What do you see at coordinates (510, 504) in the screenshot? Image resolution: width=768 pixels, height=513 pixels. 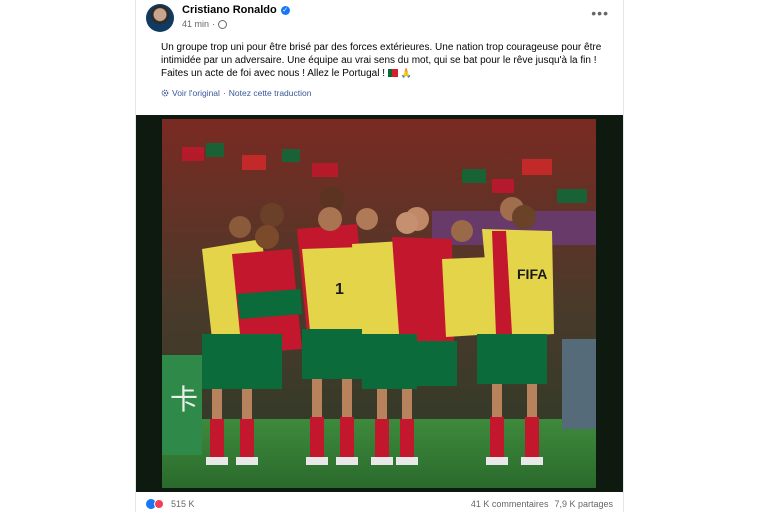 I see `comments-count: 41 K commentaires` at bounding box center [510, 504].